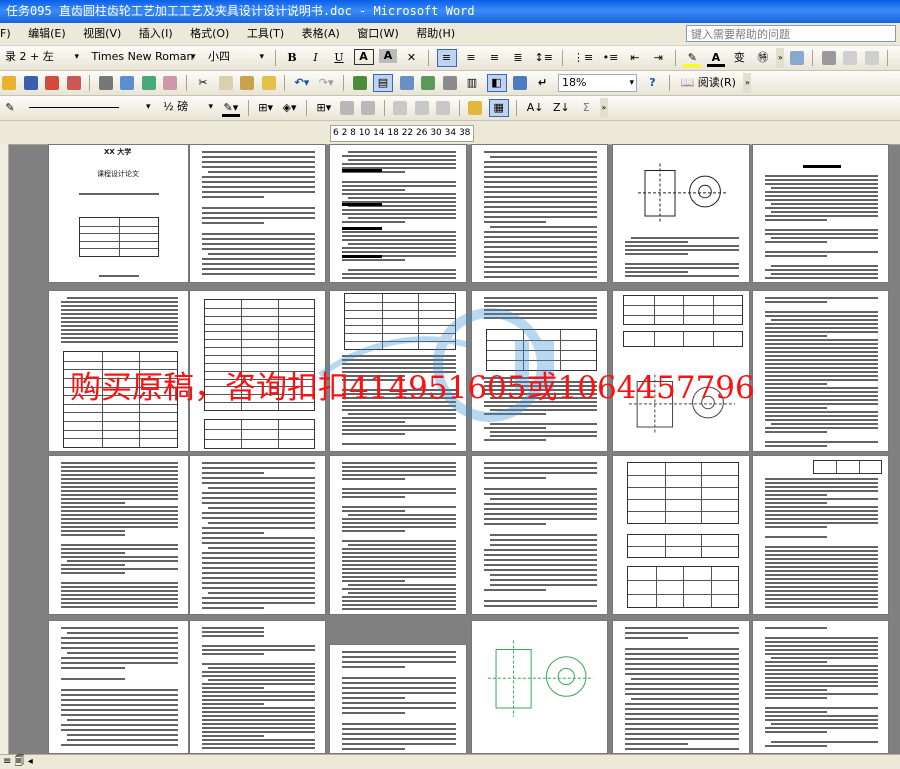 This screenshot has height=769, width=900. What do you see at coordinates (170, 83) in the screenshot?
I see `research-icon` at bounding box center [170, 83].